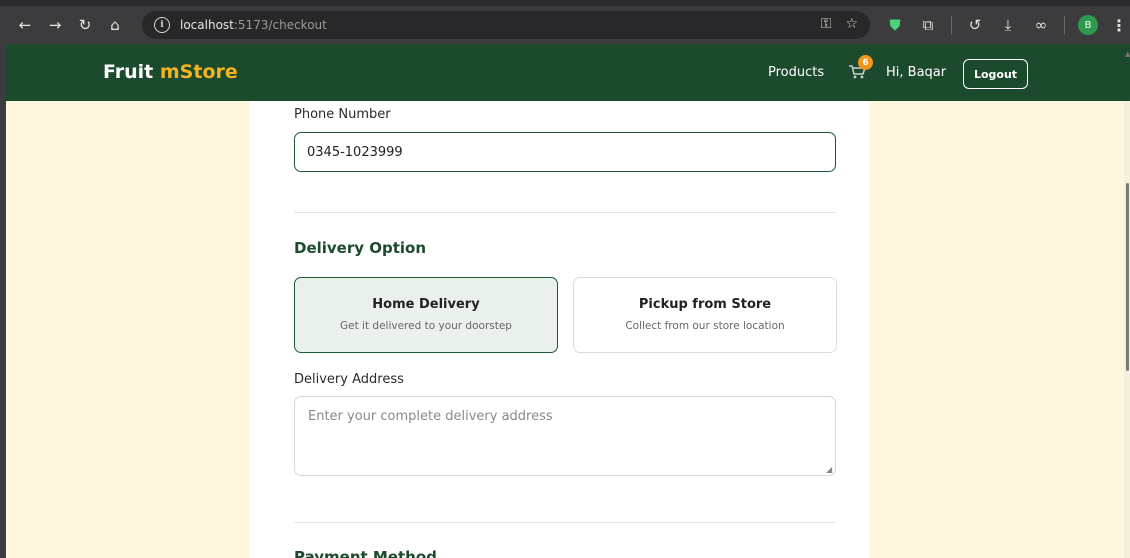 The width and height of the screenshot is (1130, 558). Describe the element at coordinates (426, 304) in the screenshot. I see `option-title: Home Delivery` at that location.